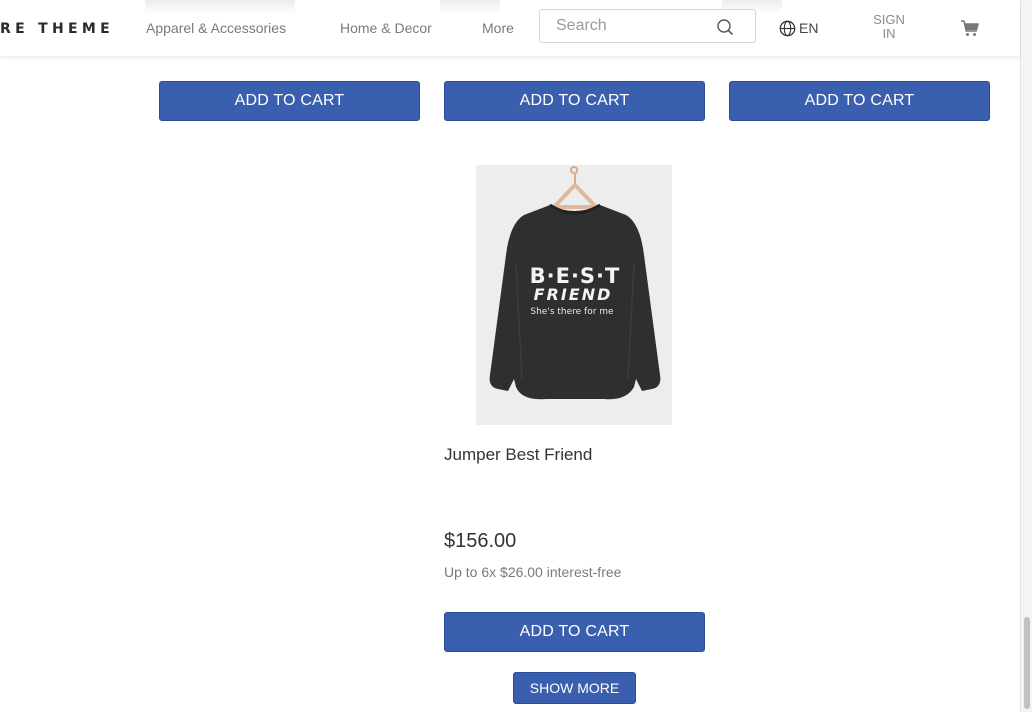 This screenshot has width=1032, height=712. I want to click on product-name: Jumper Best Friend, so click(518, 455).